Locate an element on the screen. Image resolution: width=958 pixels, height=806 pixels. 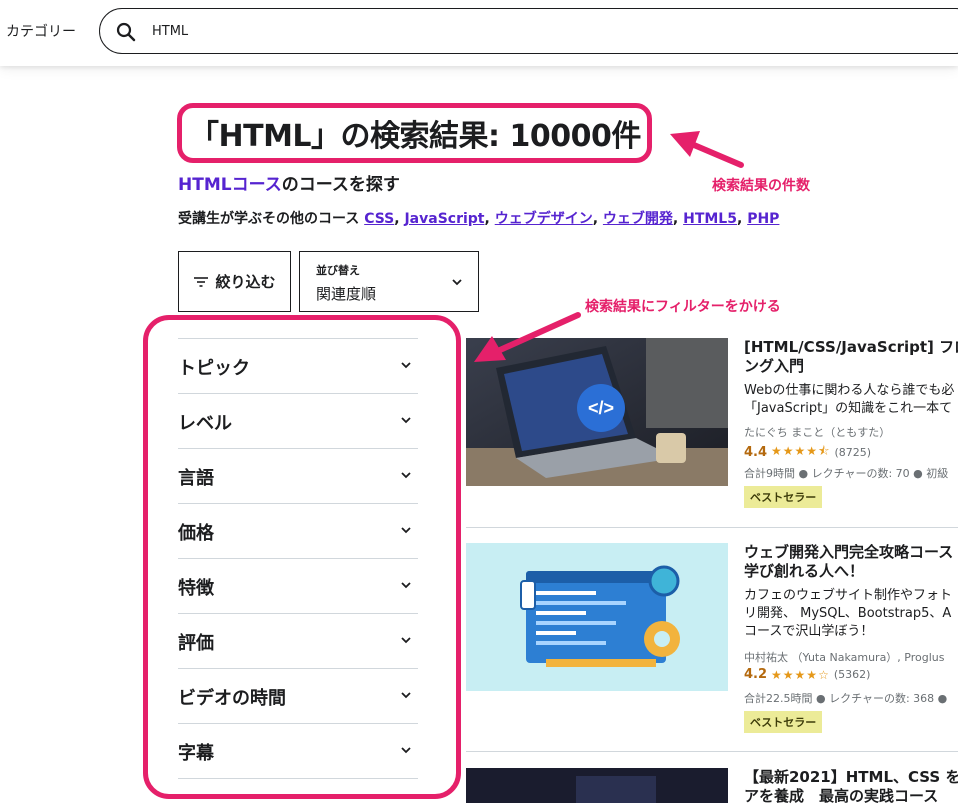
facet-label: ビデオの時間 is located at coordinates (232, 698).